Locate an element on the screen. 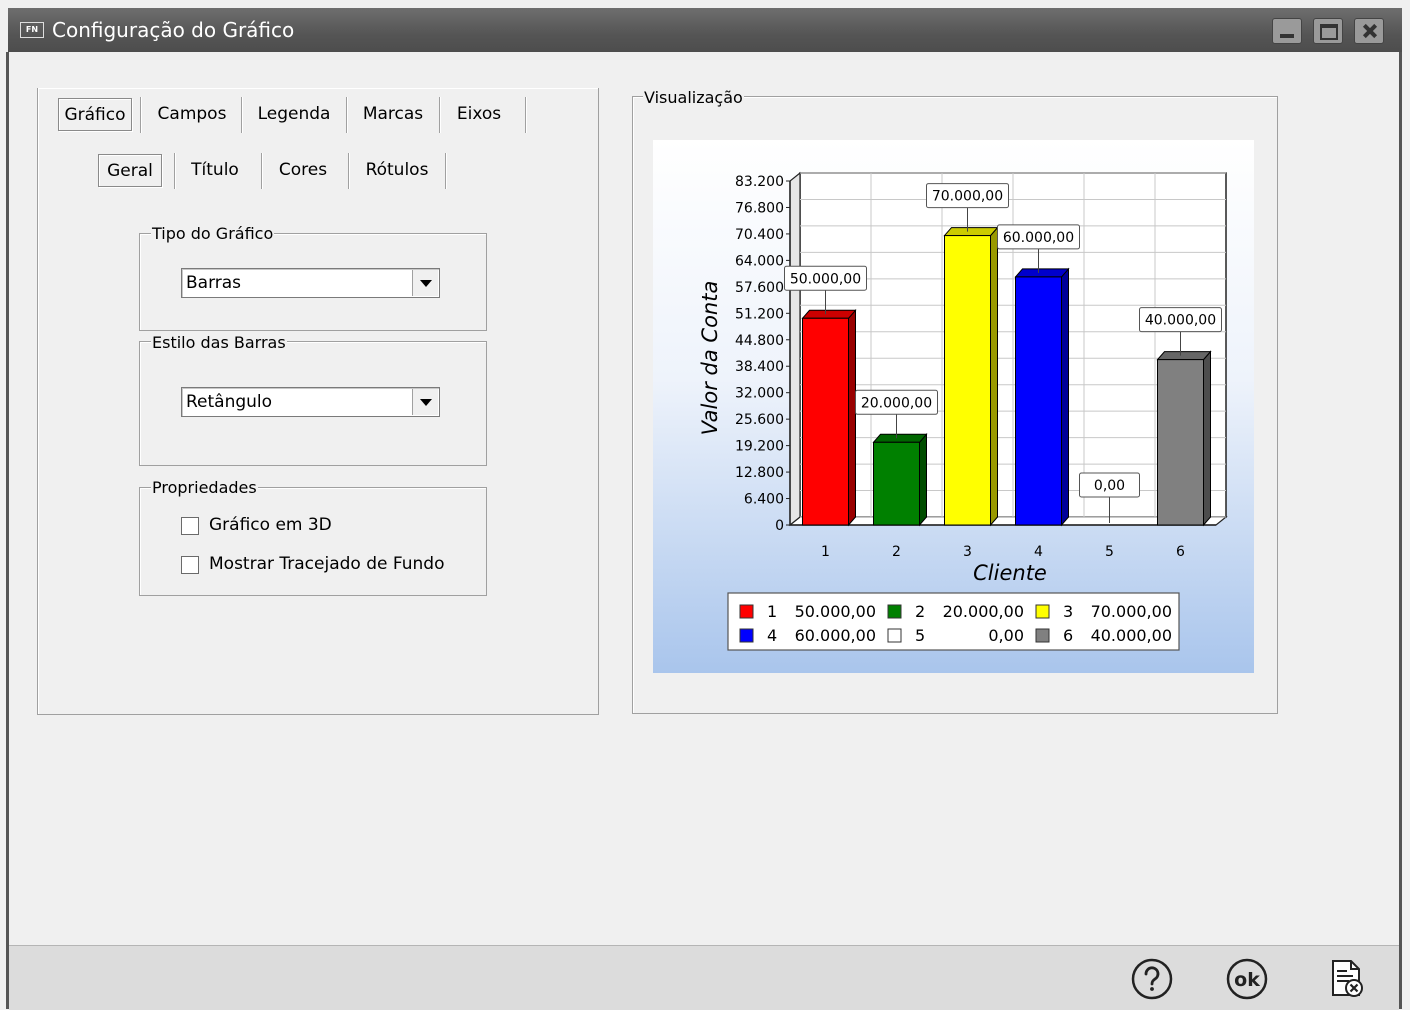  y-tick-label: 64.000 is located at coordinates (759, 261).